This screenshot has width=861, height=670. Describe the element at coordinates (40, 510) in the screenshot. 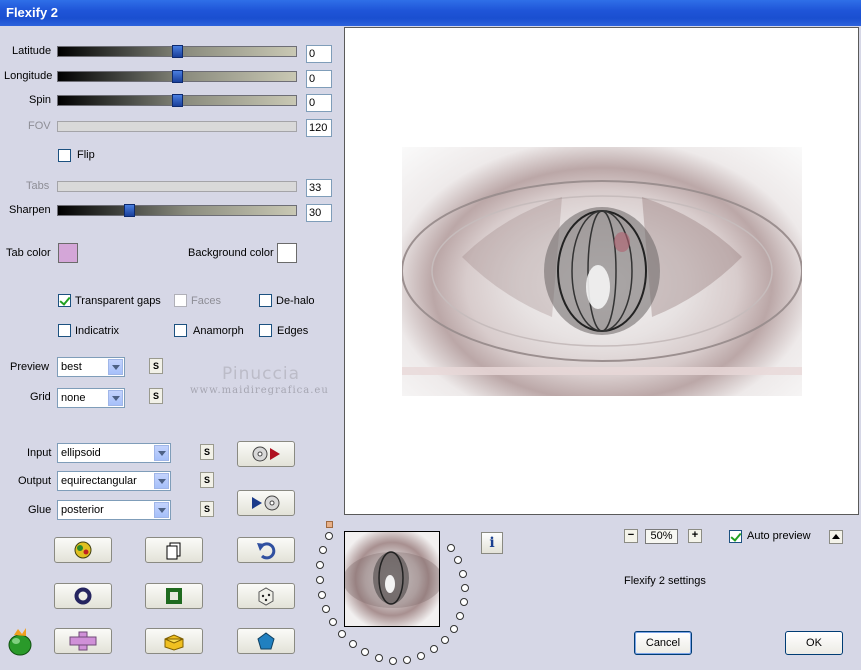

I see `glue-label: Glue` at that location.